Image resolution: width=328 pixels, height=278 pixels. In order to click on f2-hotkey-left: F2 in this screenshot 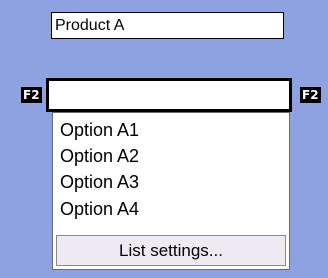, I will do `click(31, 95)`.